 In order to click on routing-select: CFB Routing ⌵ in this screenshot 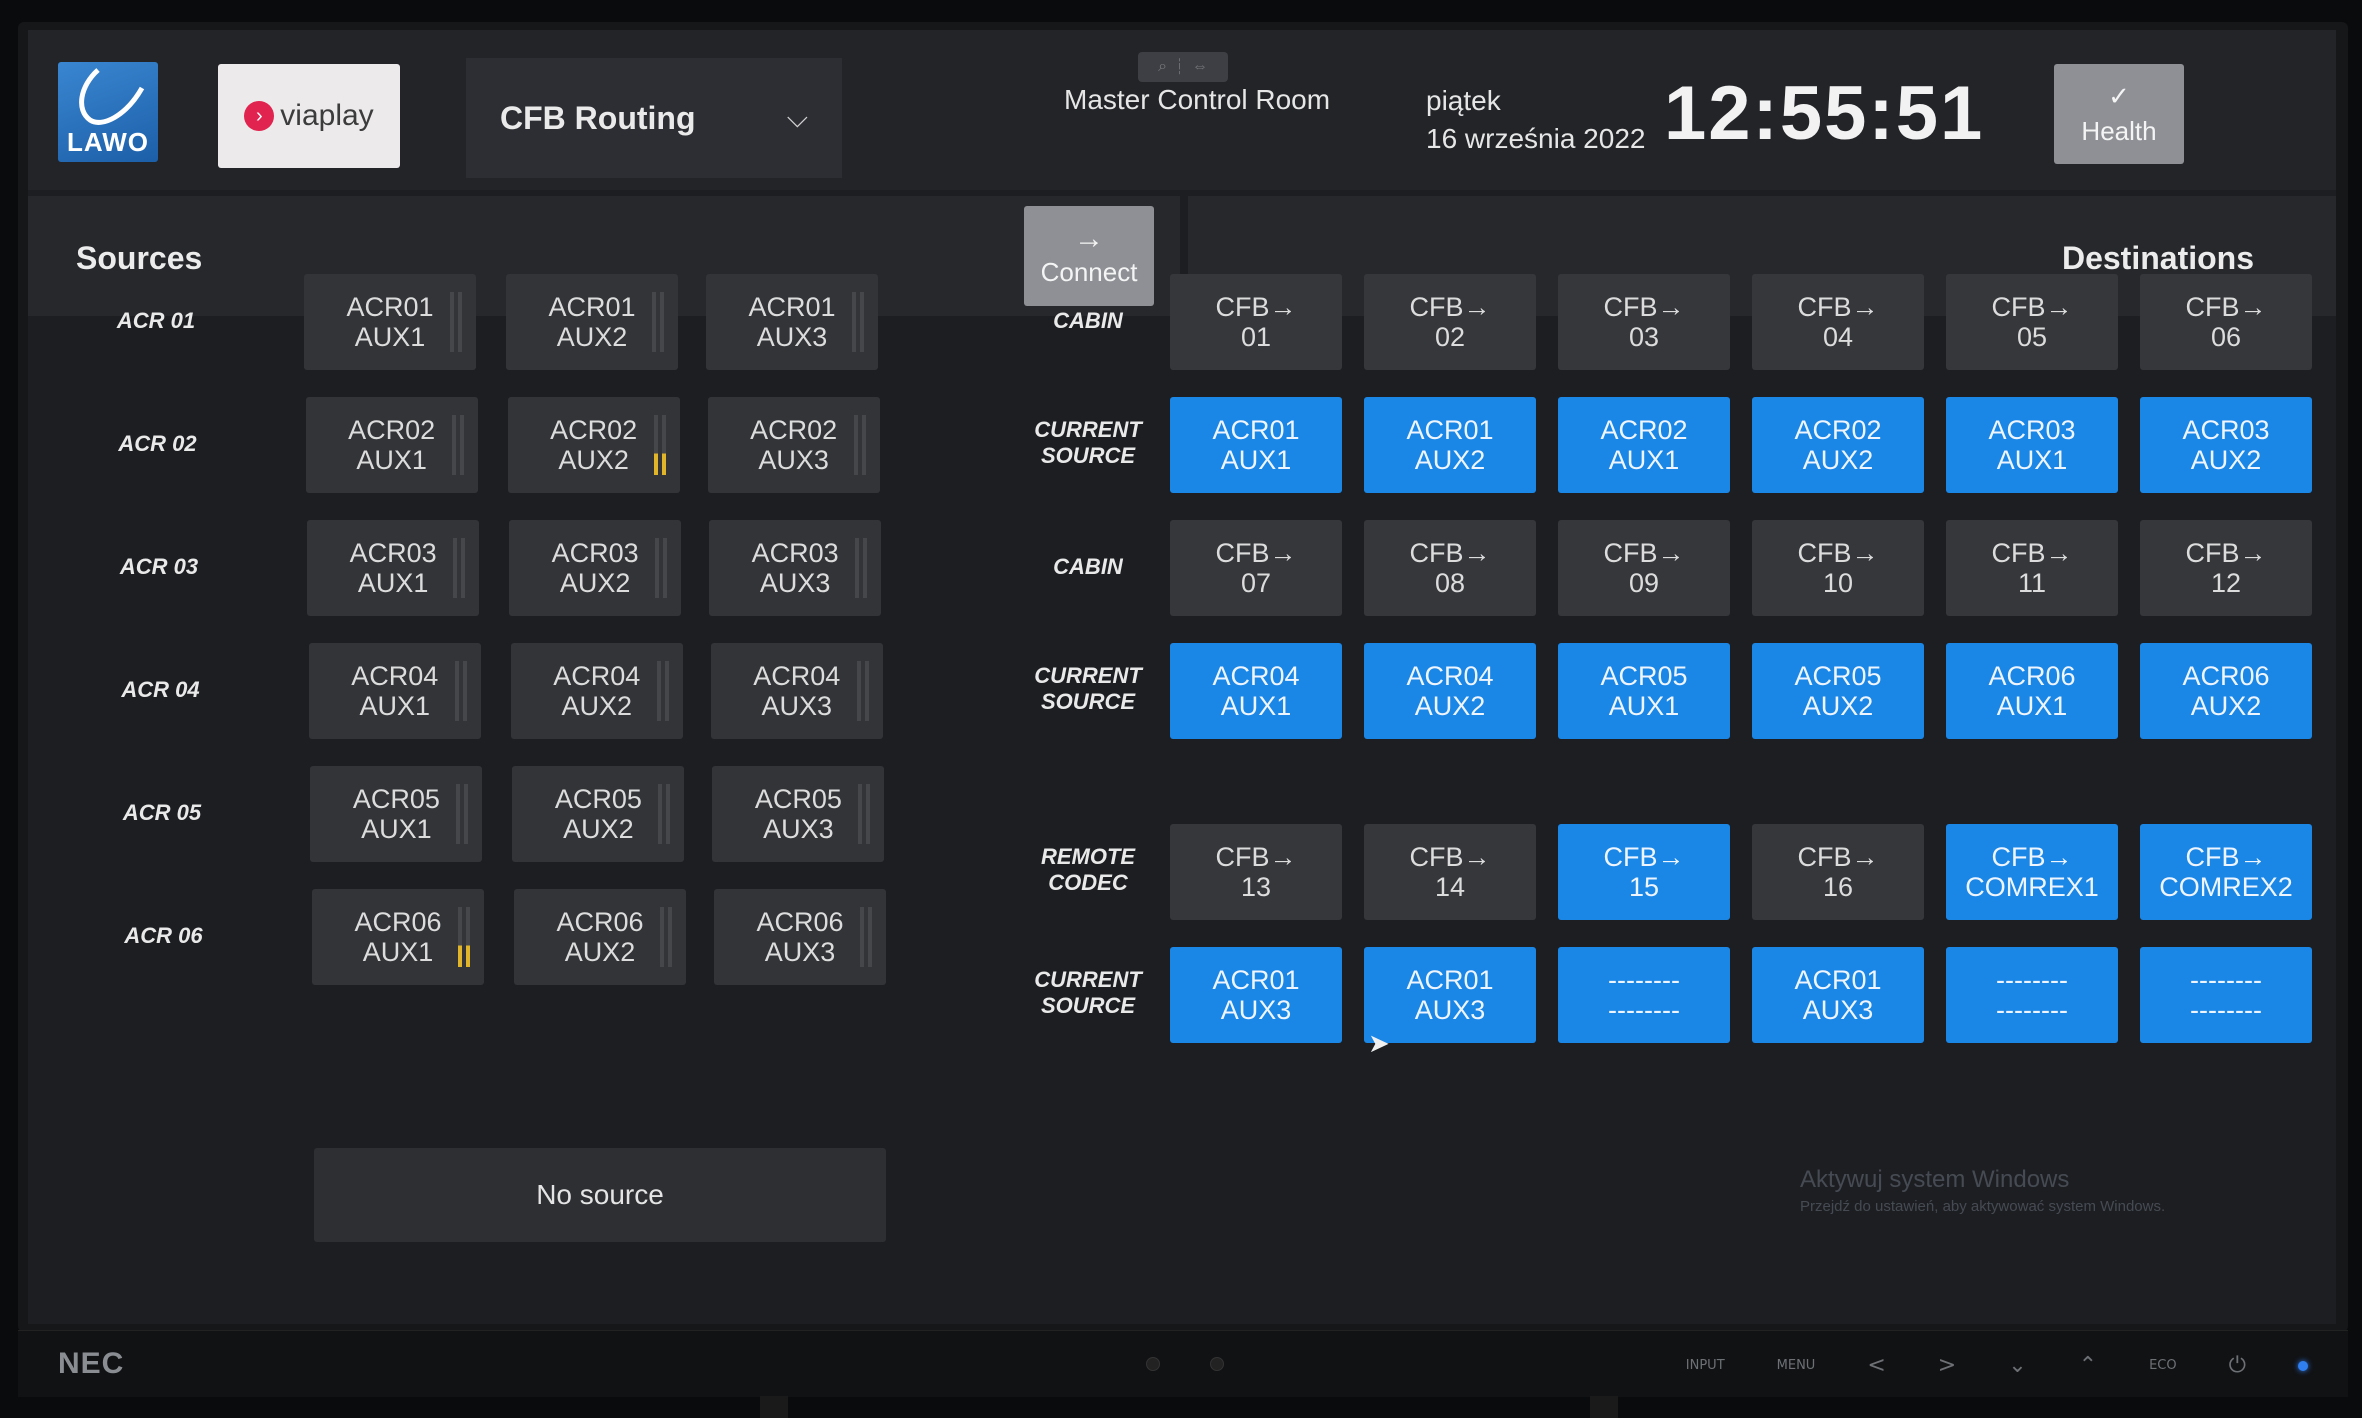, I will do `click(654, 118)`.